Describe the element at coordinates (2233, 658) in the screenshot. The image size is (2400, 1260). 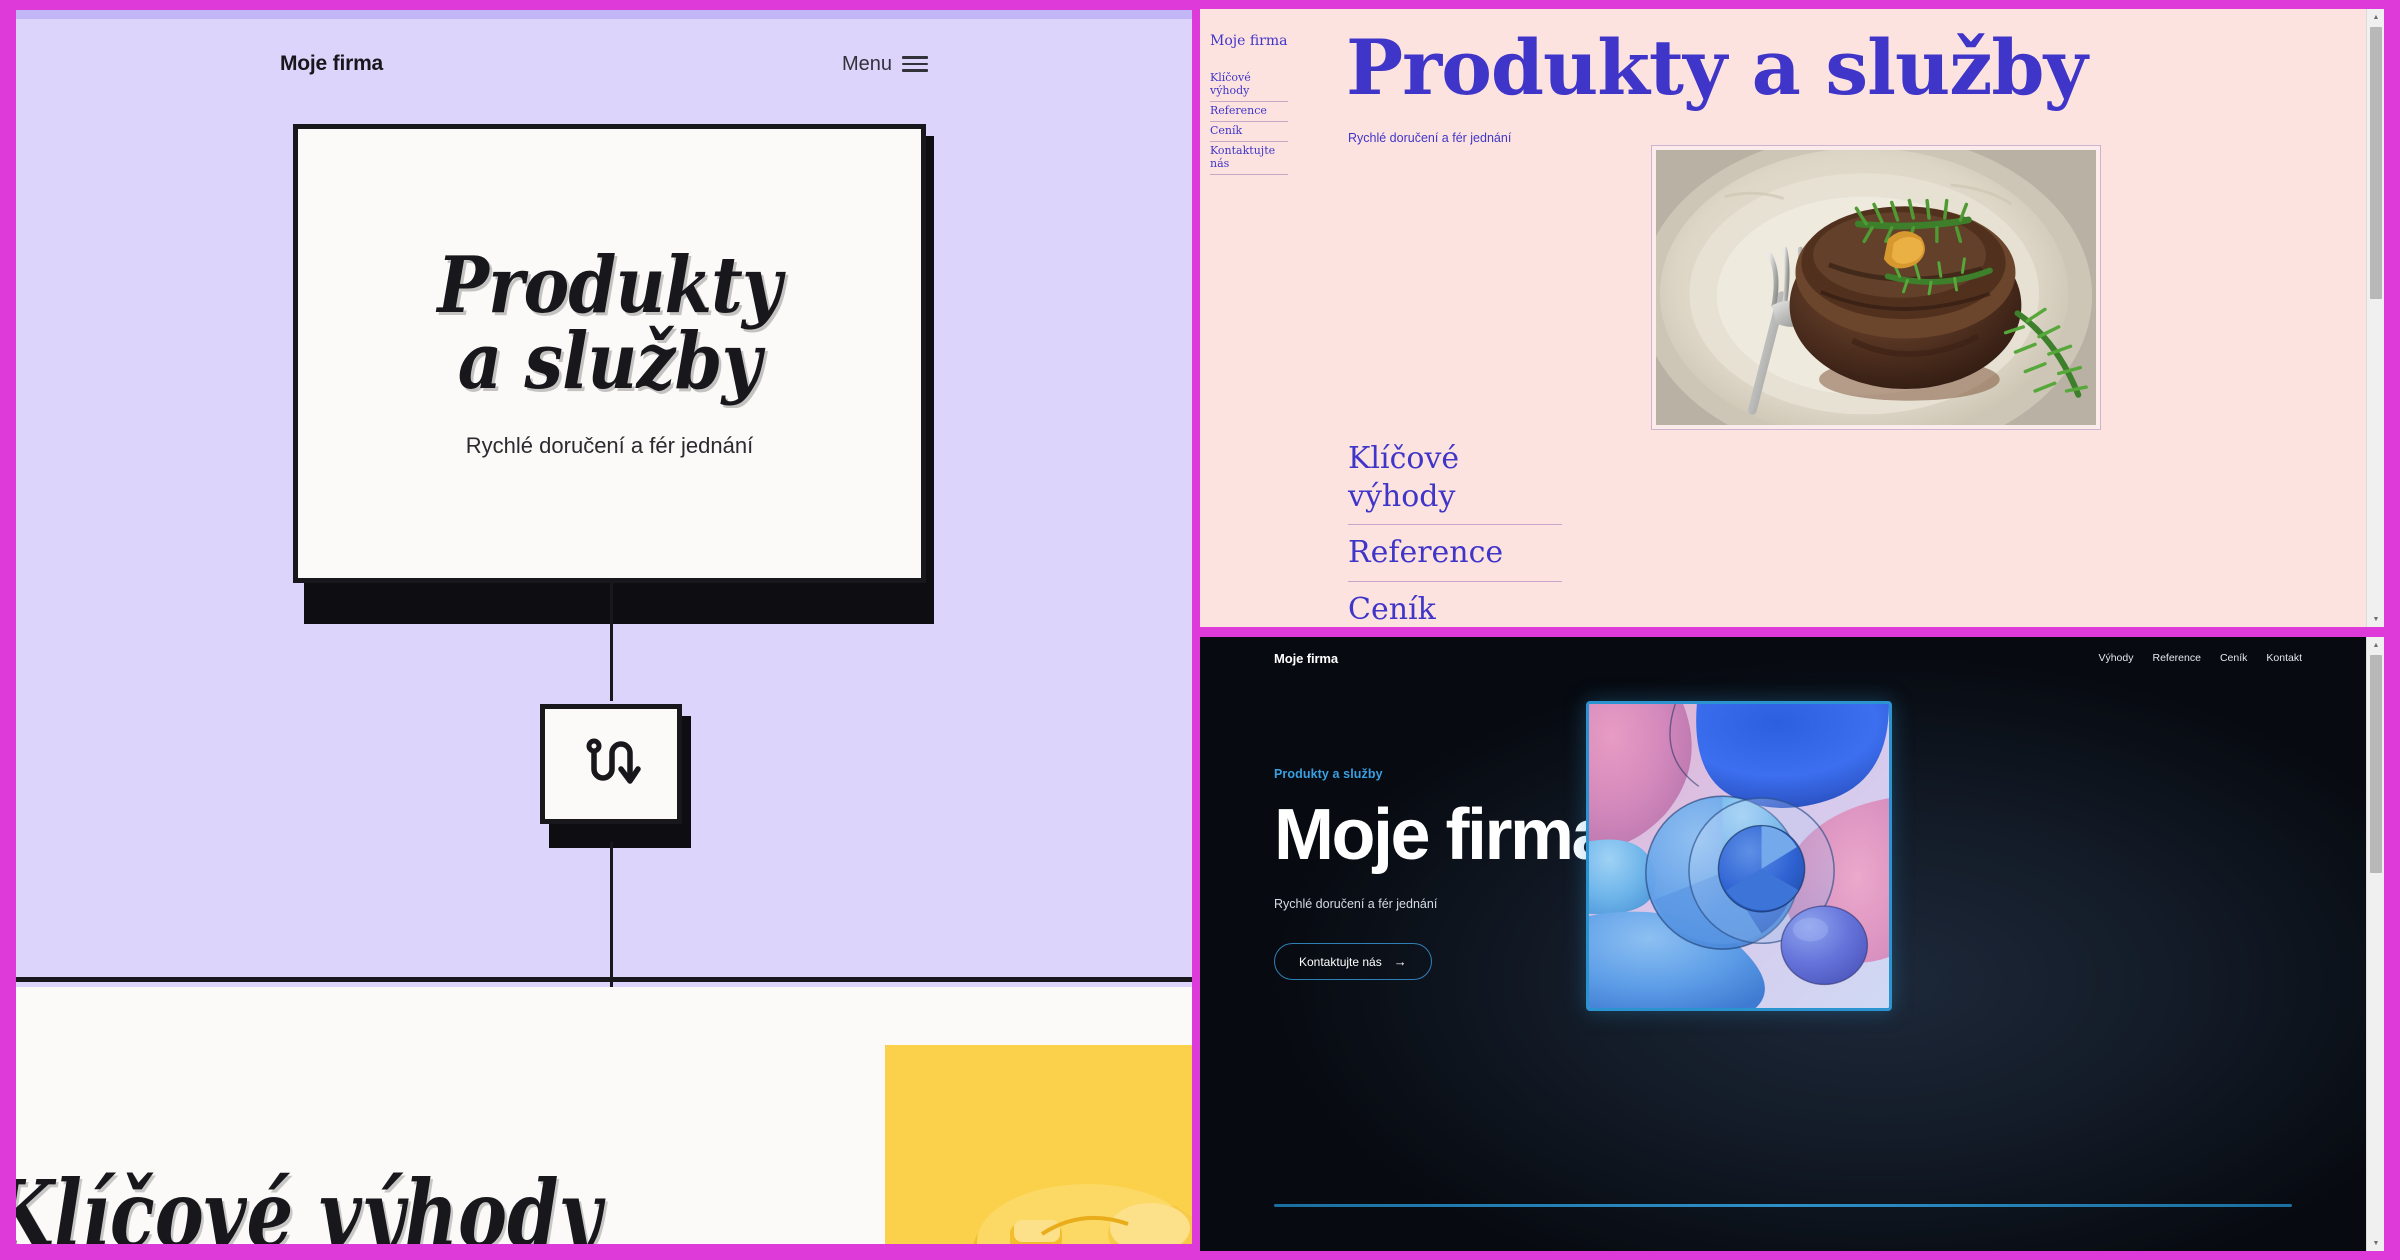
I see `br-nav-item-cenik: Ceník` at that location.